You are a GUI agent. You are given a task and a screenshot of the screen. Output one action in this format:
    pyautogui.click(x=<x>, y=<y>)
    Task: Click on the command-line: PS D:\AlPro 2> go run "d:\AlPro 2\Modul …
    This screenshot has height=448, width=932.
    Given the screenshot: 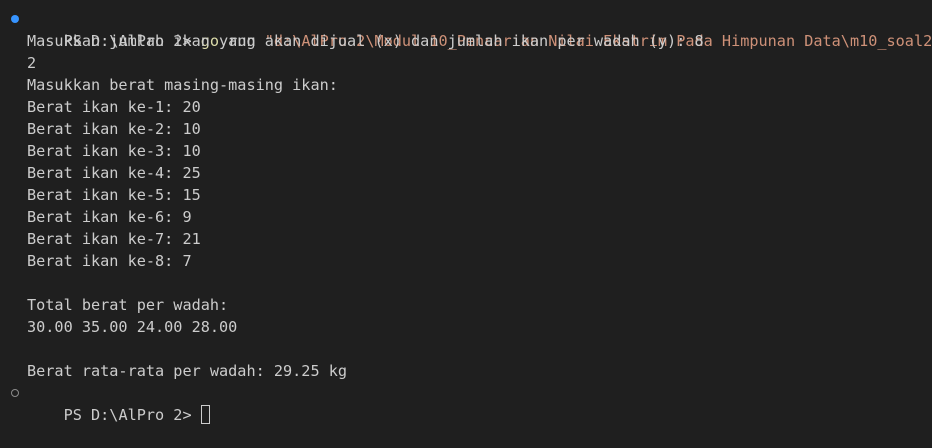 What is the action you would take?
    pyautogui.click(x=466, y=29)
    